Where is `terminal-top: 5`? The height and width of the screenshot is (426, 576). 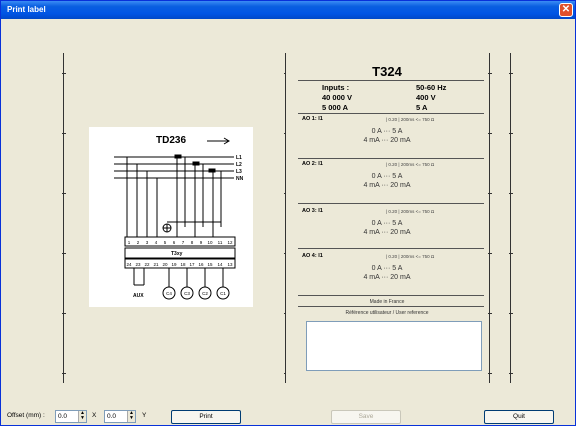
terminal-top: 5 is located at coordinates (165, 242).